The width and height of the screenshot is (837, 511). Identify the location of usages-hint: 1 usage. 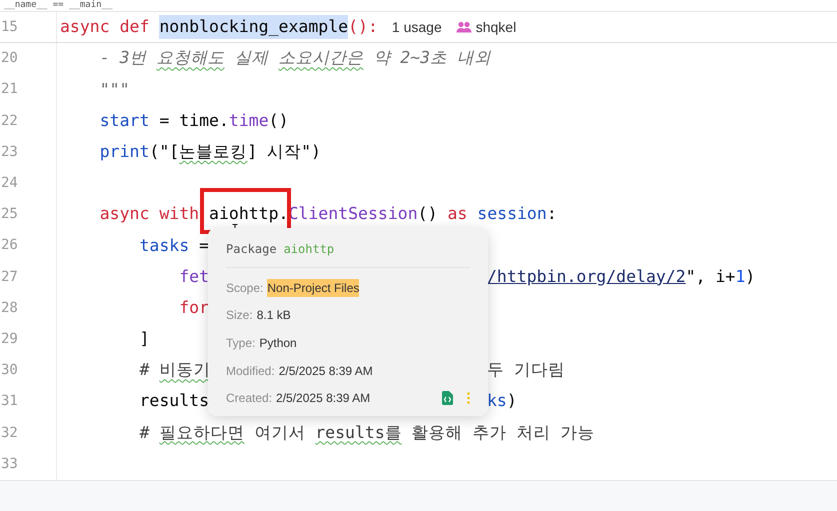
(417, 27).